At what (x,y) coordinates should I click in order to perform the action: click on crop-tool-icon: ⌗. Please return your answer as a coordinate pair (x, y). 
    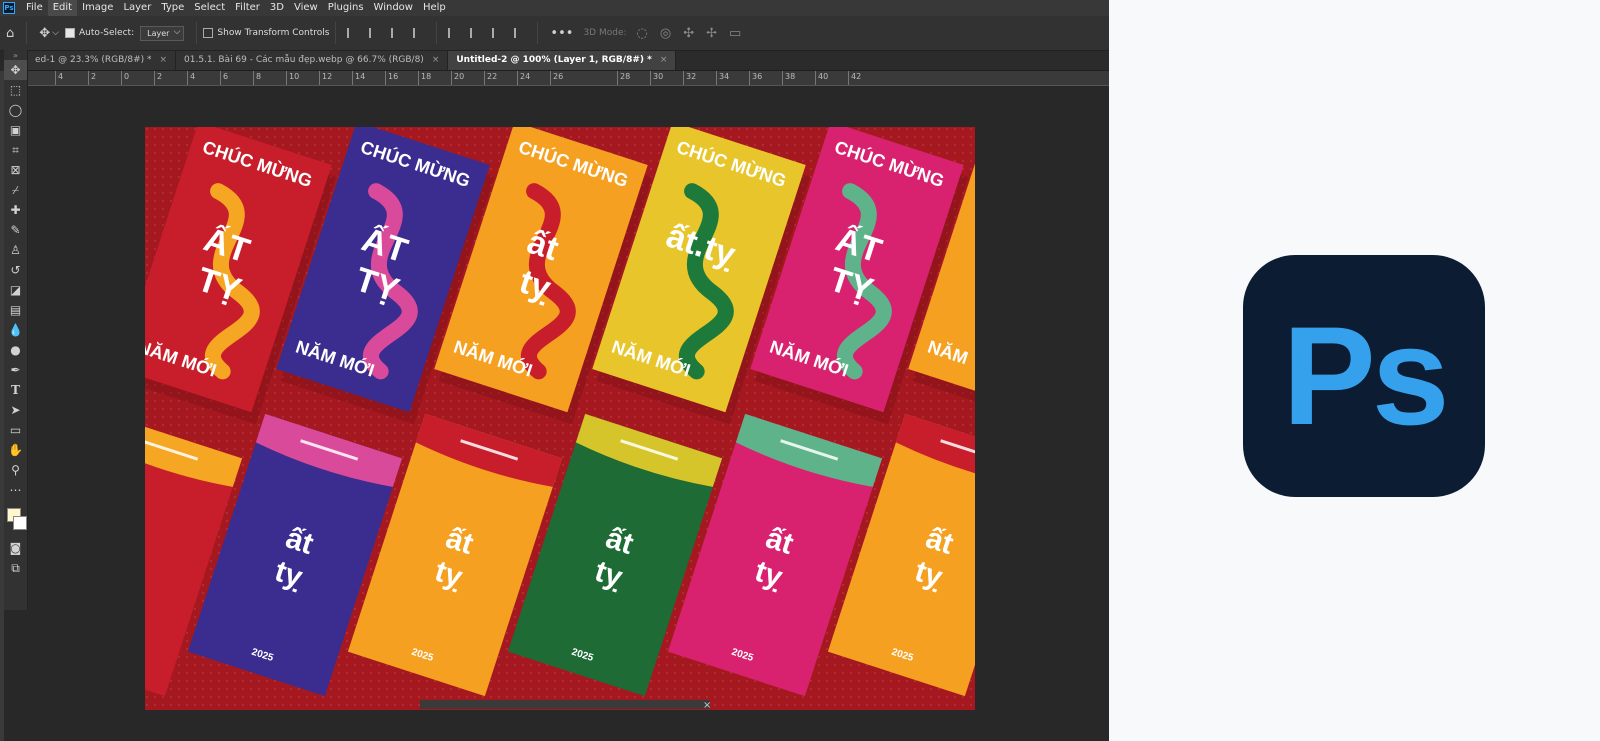
    Looking at the image, I should click on (15, 150).